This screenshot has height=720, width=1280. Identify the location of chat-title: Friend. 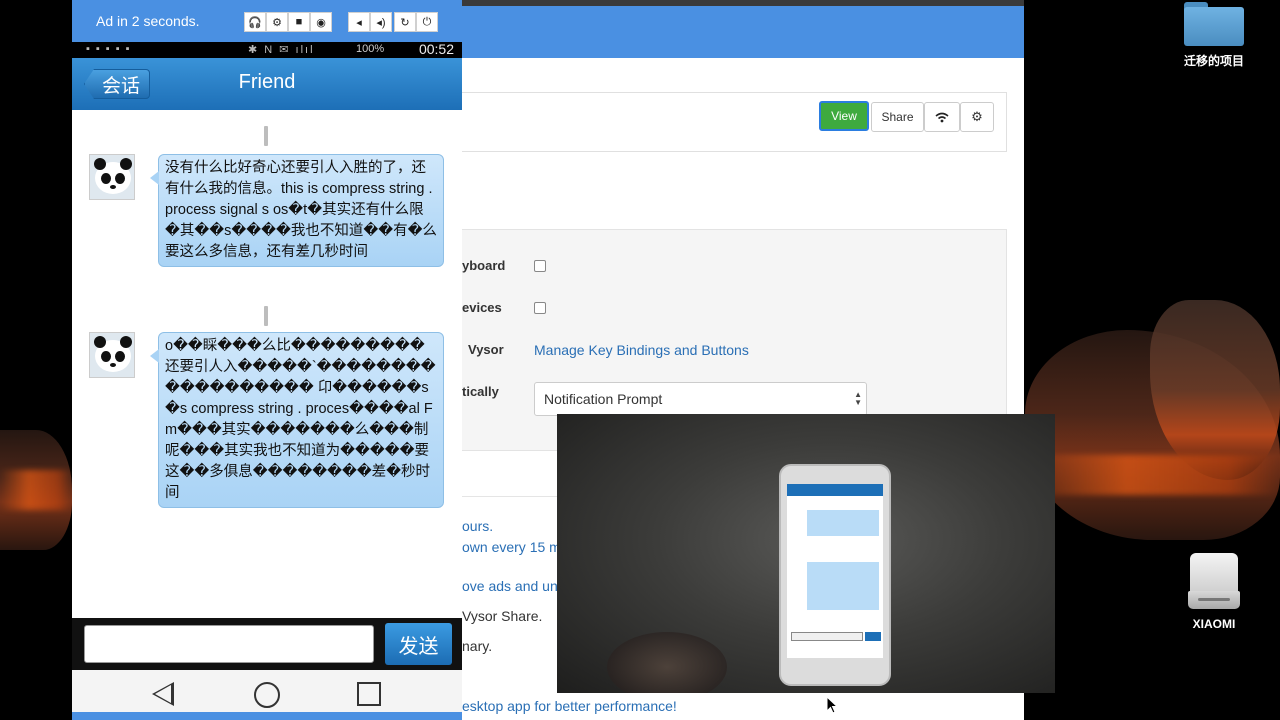
(267, 82).